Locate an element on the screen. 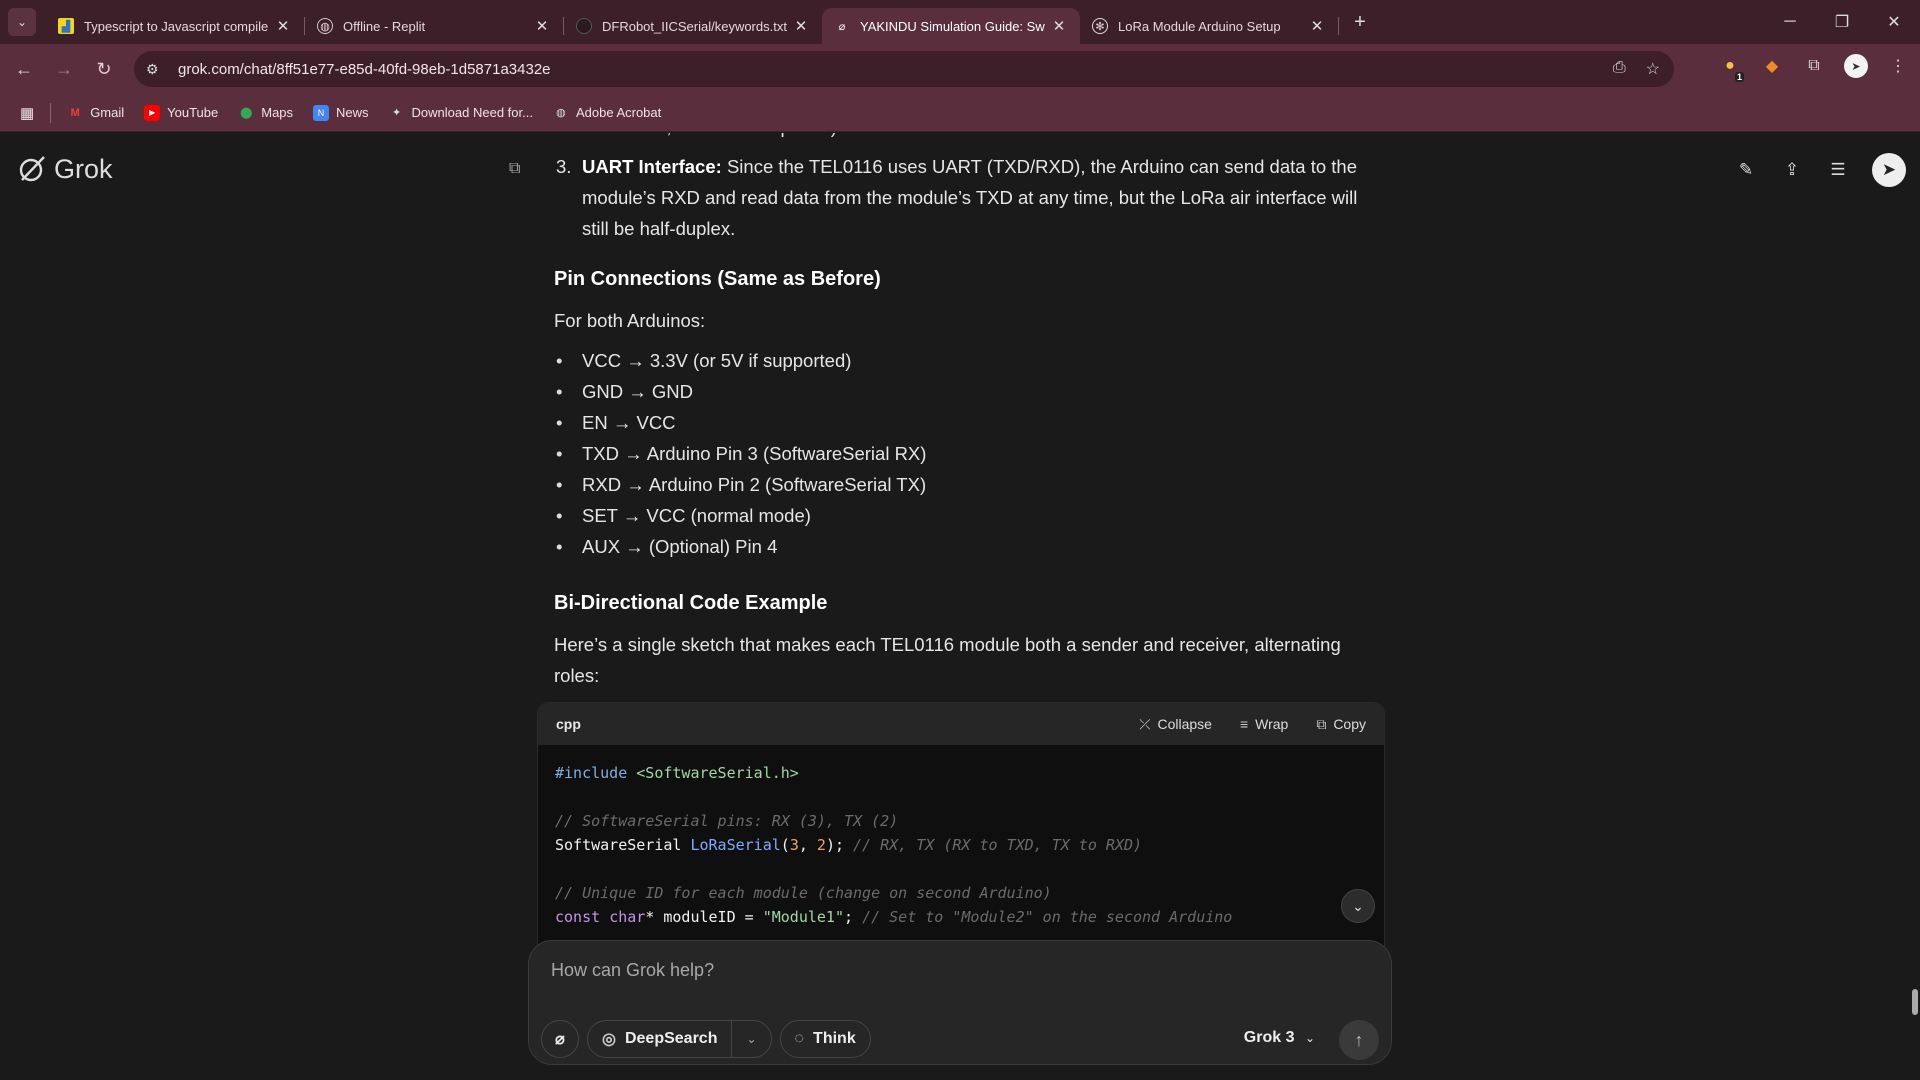 This screenshot has width=1920, height=1080. share-icon: ⇪ is located at coordinates (1792, 170).